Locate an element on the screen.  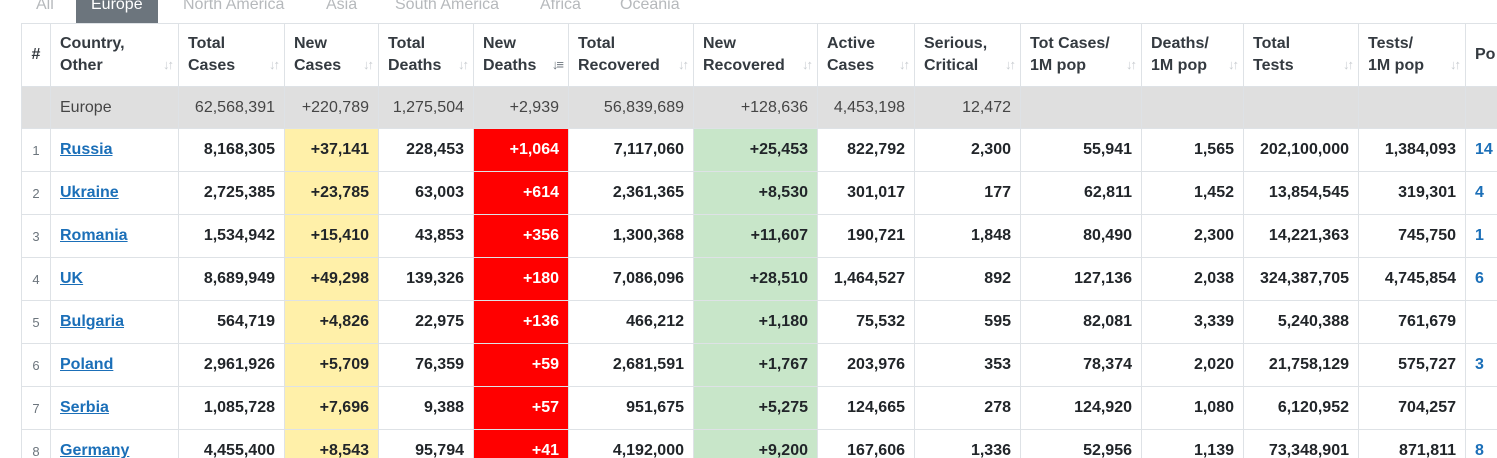
rank-cell: 3 is located at coordinates (36, 236).